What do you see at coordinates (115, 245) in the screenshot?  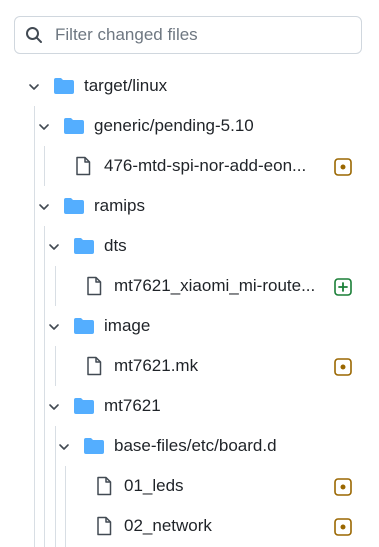 I see `folder-name: dts` at bounding box center [115, 245].